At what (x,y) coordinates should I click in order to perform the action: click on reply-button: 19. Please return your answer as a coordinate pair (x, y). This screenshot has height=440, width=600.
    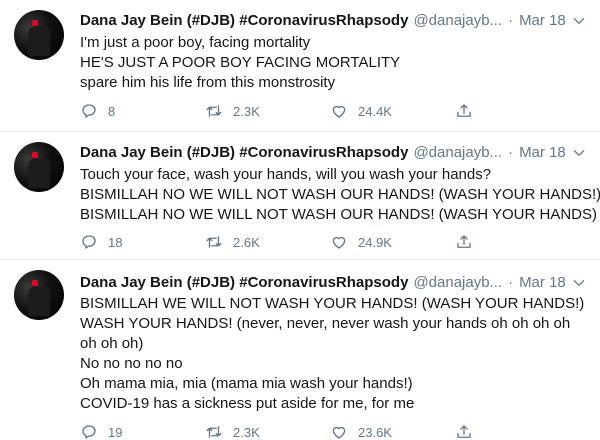
    Looking at the image, I should click on (142, 431).